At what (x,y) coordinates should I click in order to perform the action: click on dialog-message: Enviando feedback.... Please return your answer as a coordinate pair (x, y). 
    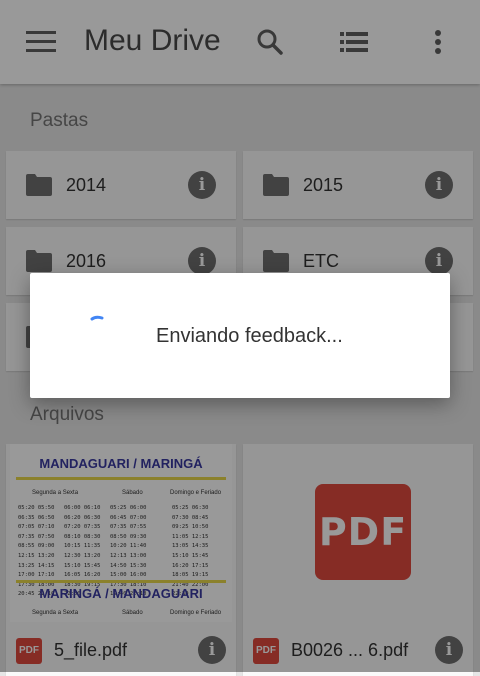
    Looking at the image, I should click on (249, 336).